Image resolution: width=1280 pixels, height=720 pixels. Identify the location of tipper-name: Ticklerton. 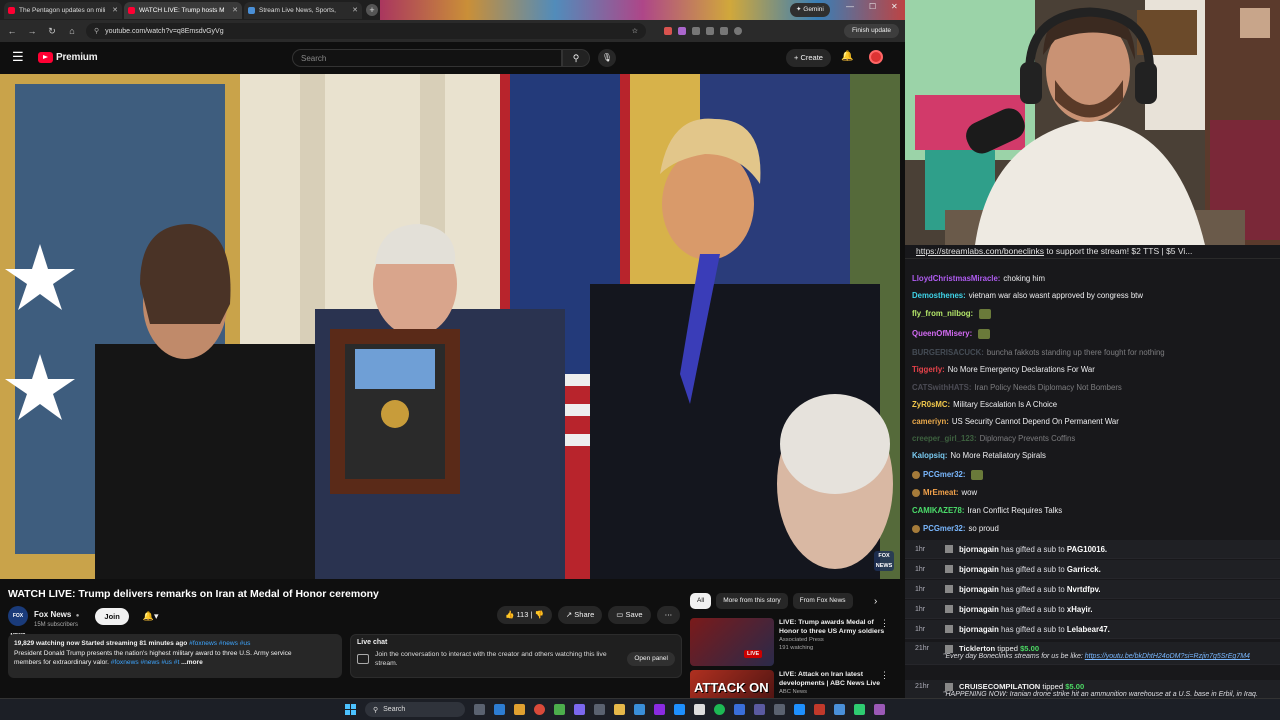
(977, 648).